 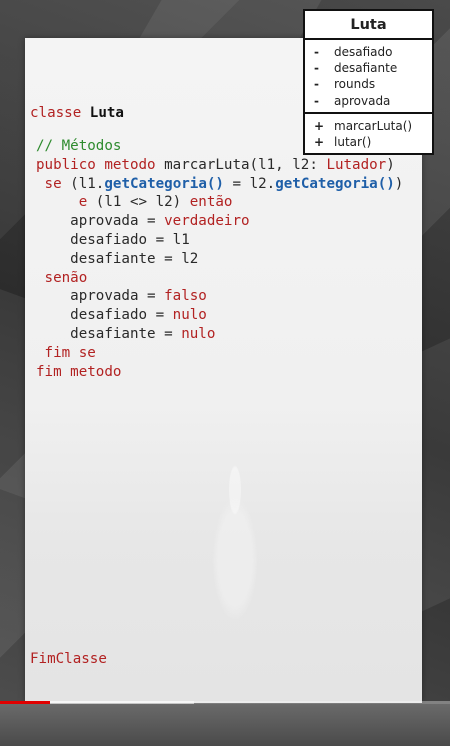 What do you see at coordinates (399, 183) in the screenshot?
I see `if-cond-c: )` at bounding box center [399, 183].